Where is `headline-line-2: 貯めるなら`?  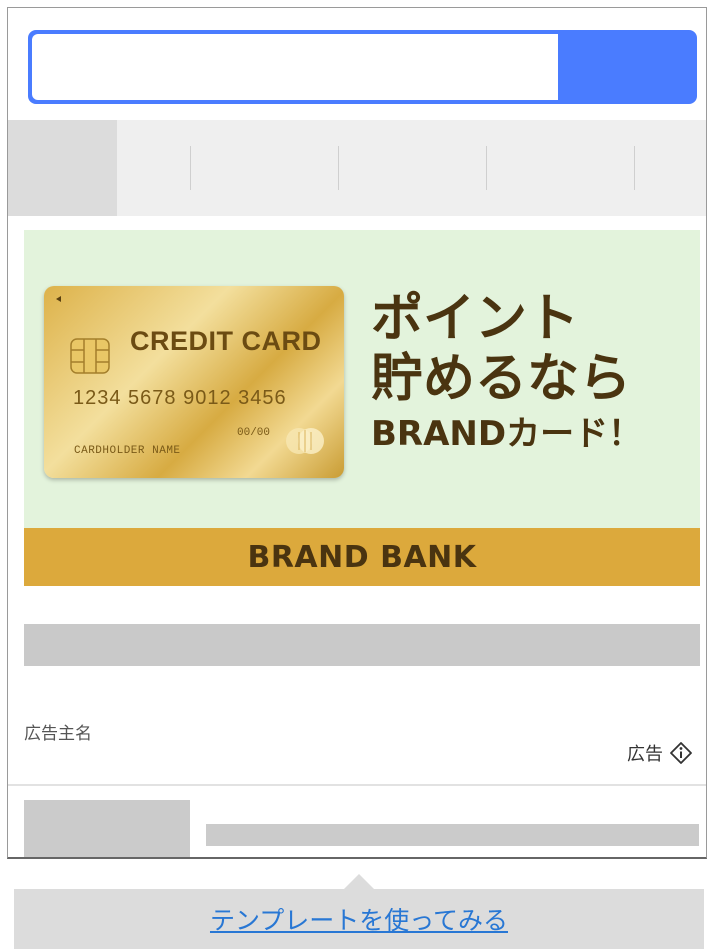 headline-line-2: 貯めるなら is located at coordinates (501, 379).